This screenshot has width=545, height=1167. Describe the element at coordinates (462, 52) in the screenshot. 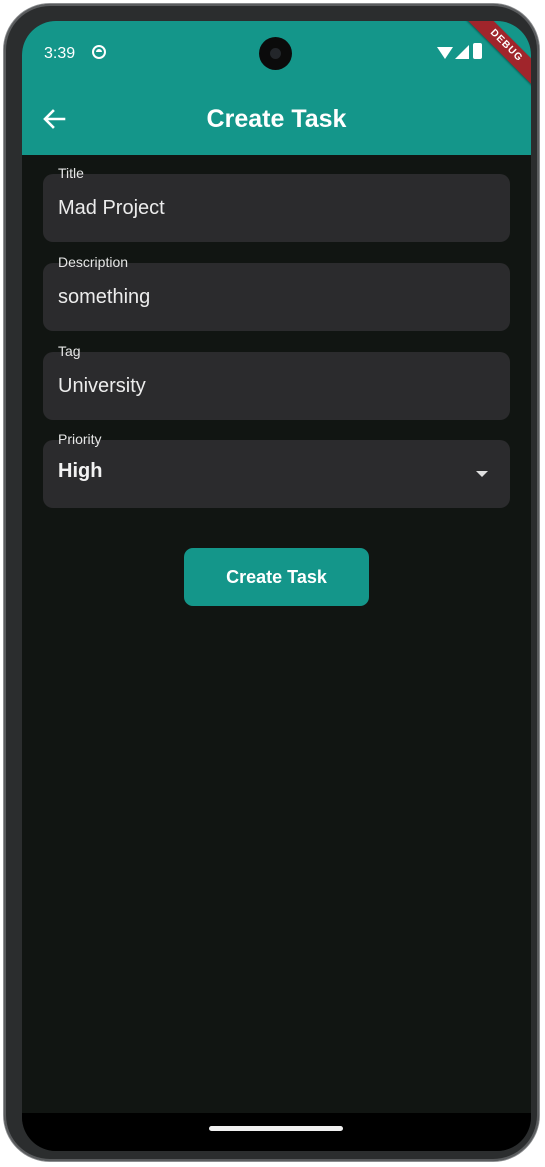

I see `signal-icon` at that location.